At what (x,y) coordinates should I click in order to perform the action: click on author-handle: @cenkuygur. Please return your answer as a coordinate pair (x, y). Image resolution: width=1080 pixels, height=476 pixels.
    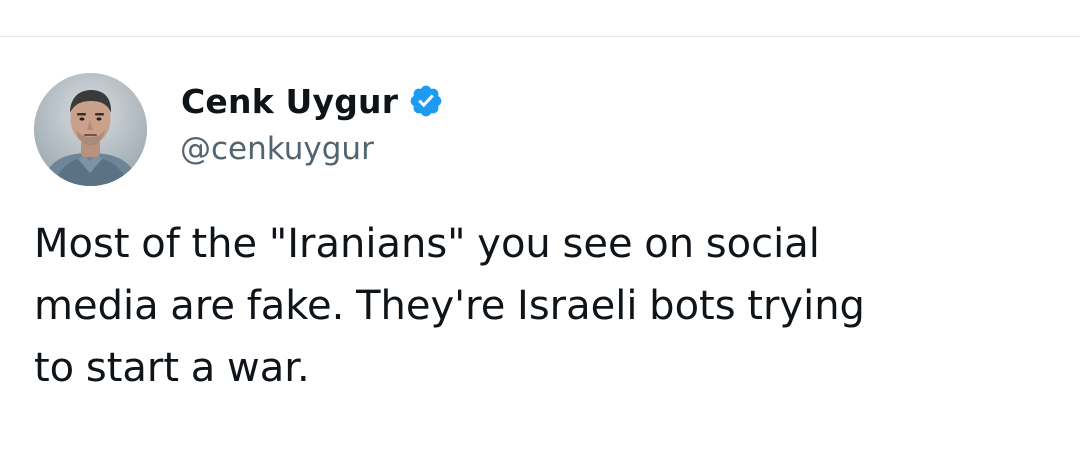
    Looking at the image, I should click on (277, 149).